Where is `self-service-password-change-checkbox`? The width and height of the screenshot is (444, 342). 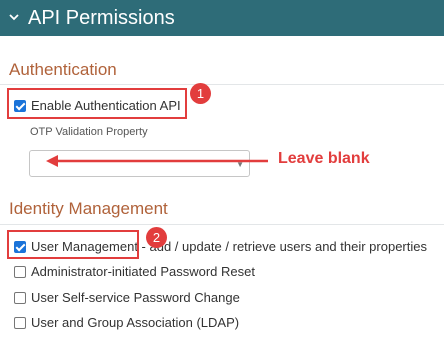 self-service-password-change-checkbox is located at coordinates (20, 297).